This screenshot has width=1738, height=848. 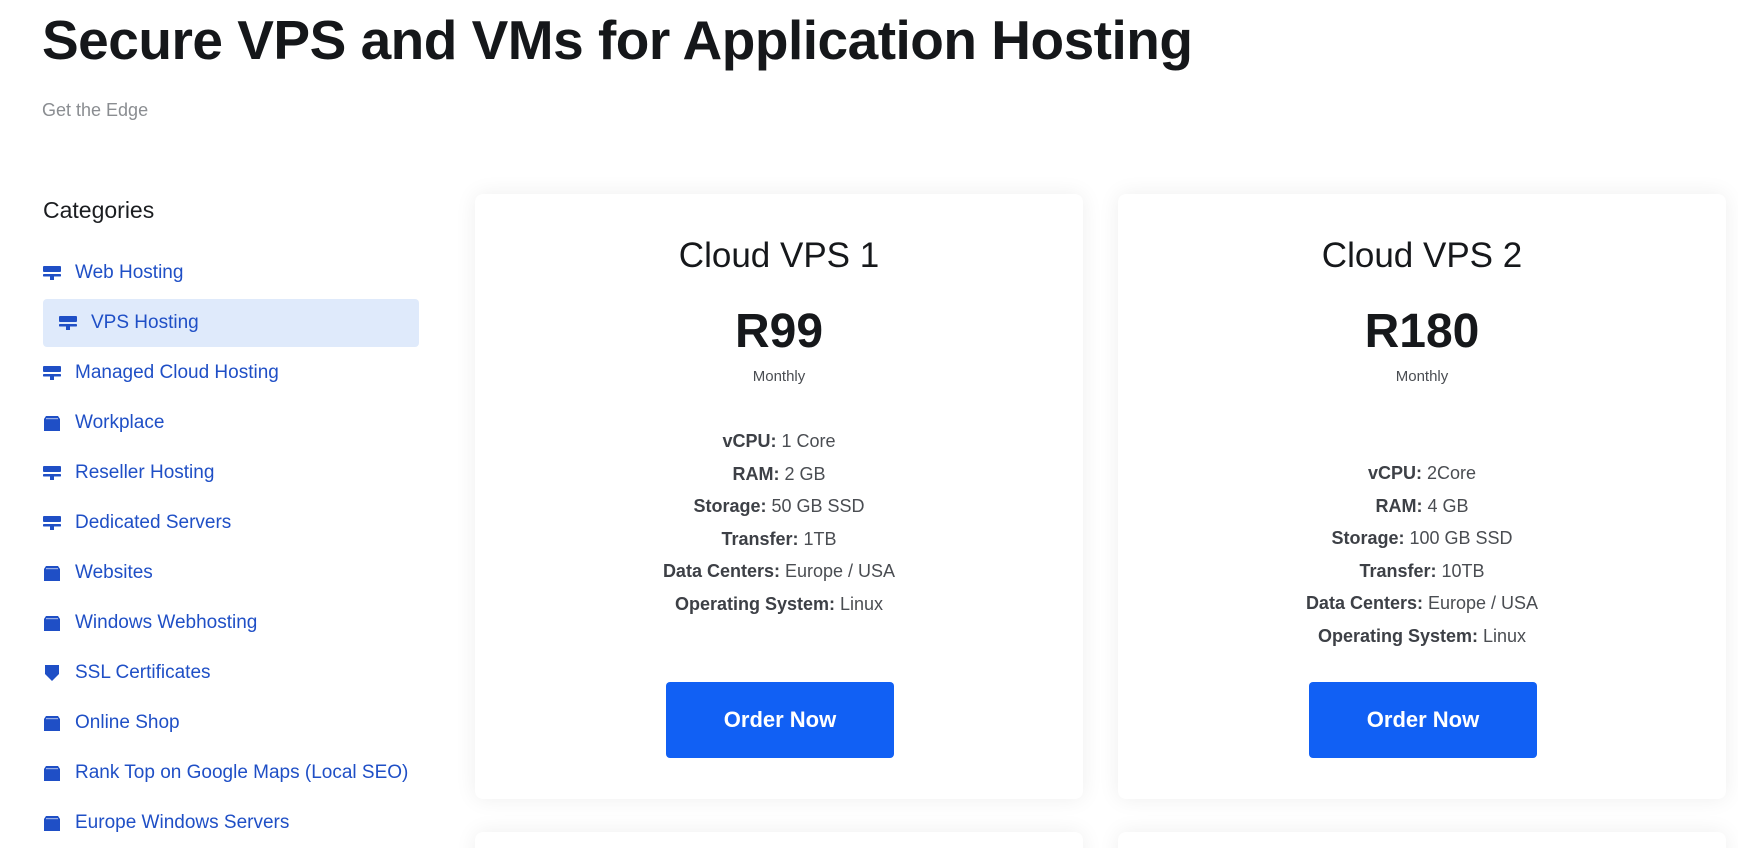 What do you see at coordinates (99, 210) in the screenshot?
I see `sidebar-heading: Categories` at bounding box center [99, 210].